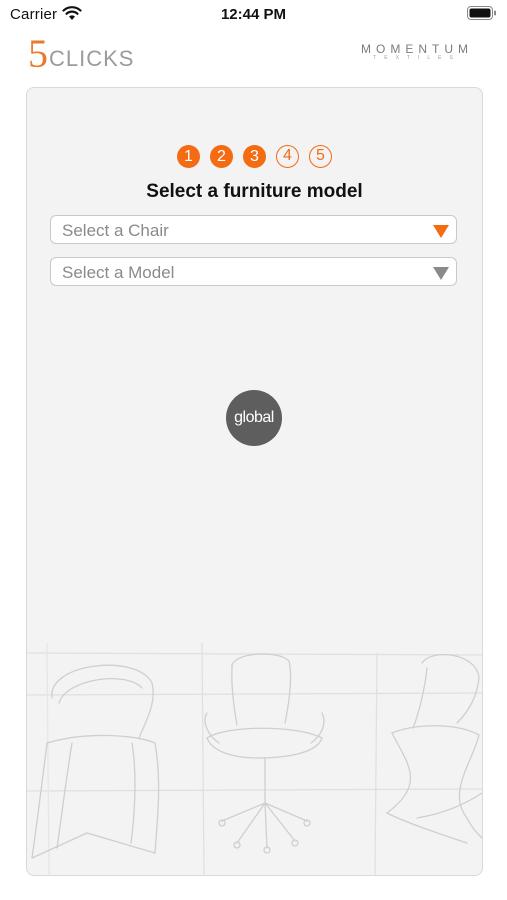 This screenshot has width=507, height=900. I want to click on 5clicks-logo: 5 CLICKS, so click(81, 52).